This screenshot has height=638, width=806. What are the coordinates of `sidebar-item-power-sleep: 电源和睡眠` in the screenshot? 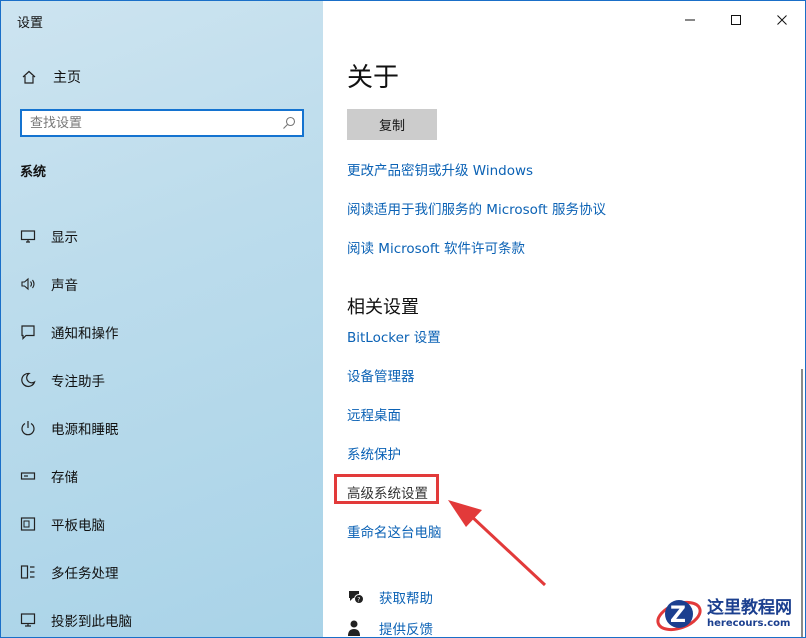 It's located at (162, 428).